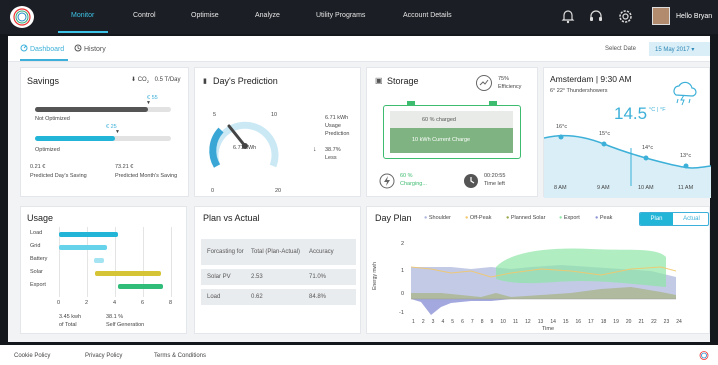 The height and width of the screenshot is (365, 718). I want to click on self-generation-value: 38.1 %, so click(115, 317).